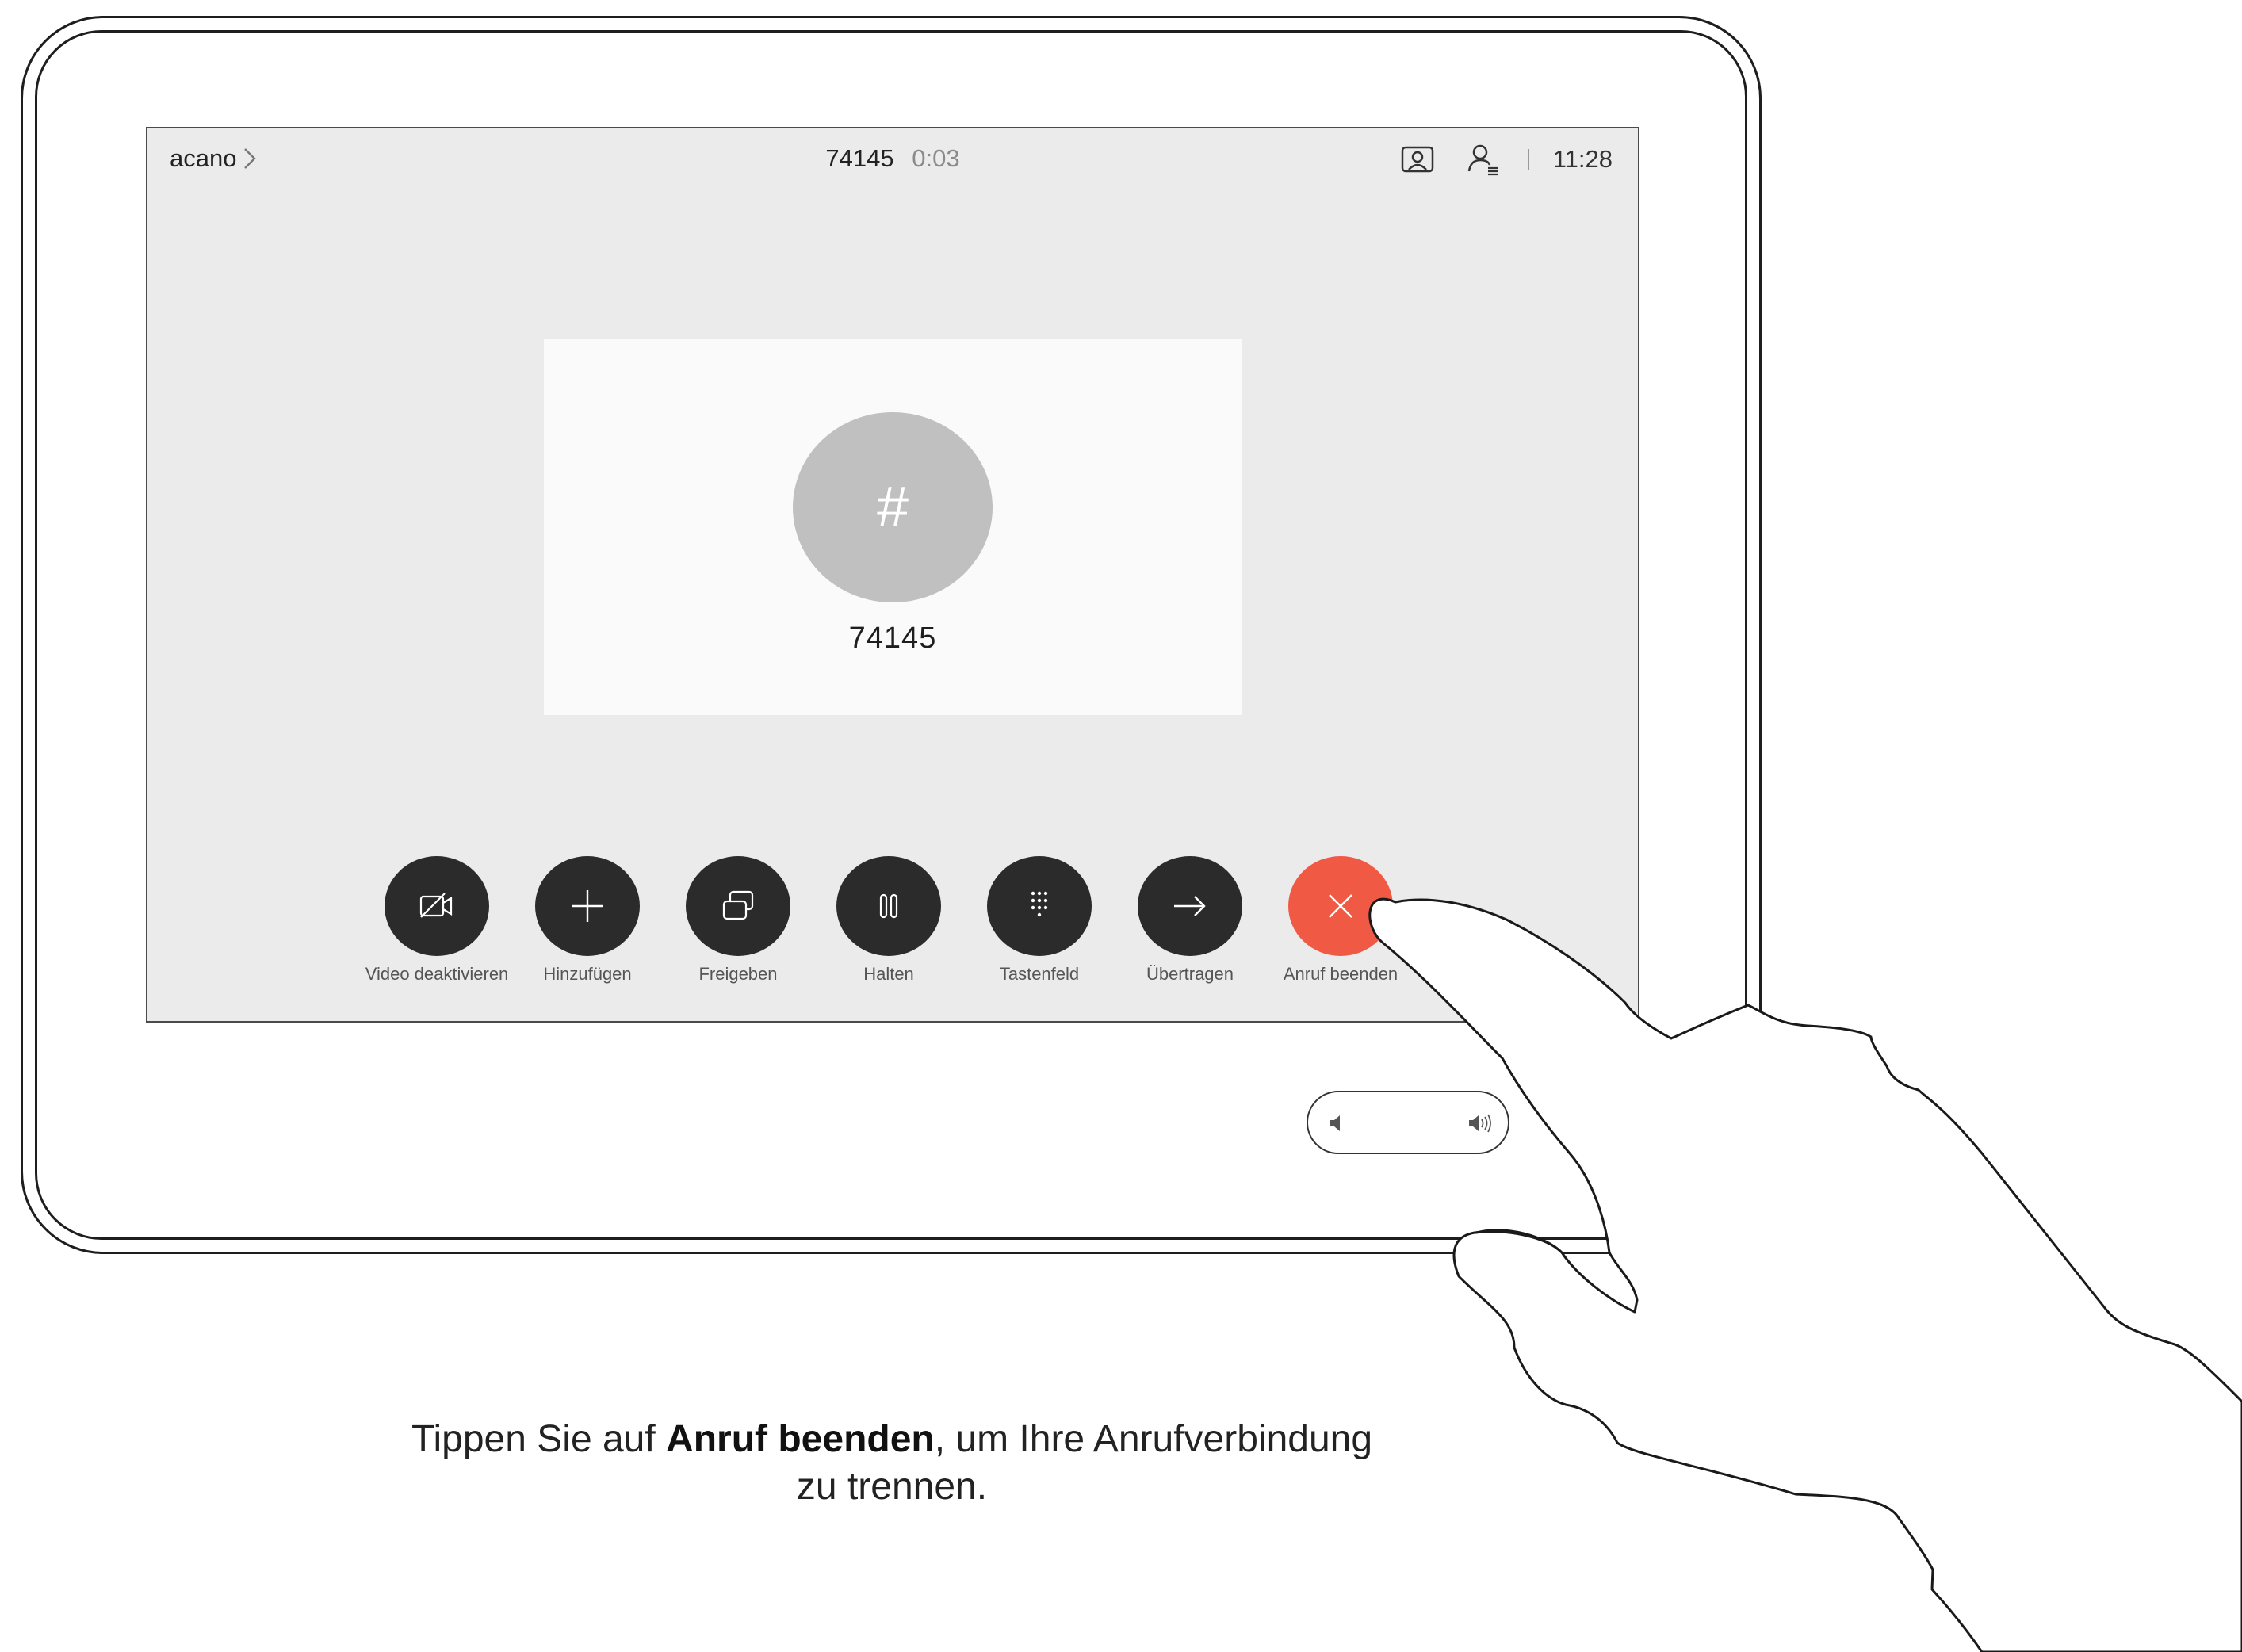 The width and height of the screenshot is (2242, 1652). I want to click on add-button, so click(588, 906).